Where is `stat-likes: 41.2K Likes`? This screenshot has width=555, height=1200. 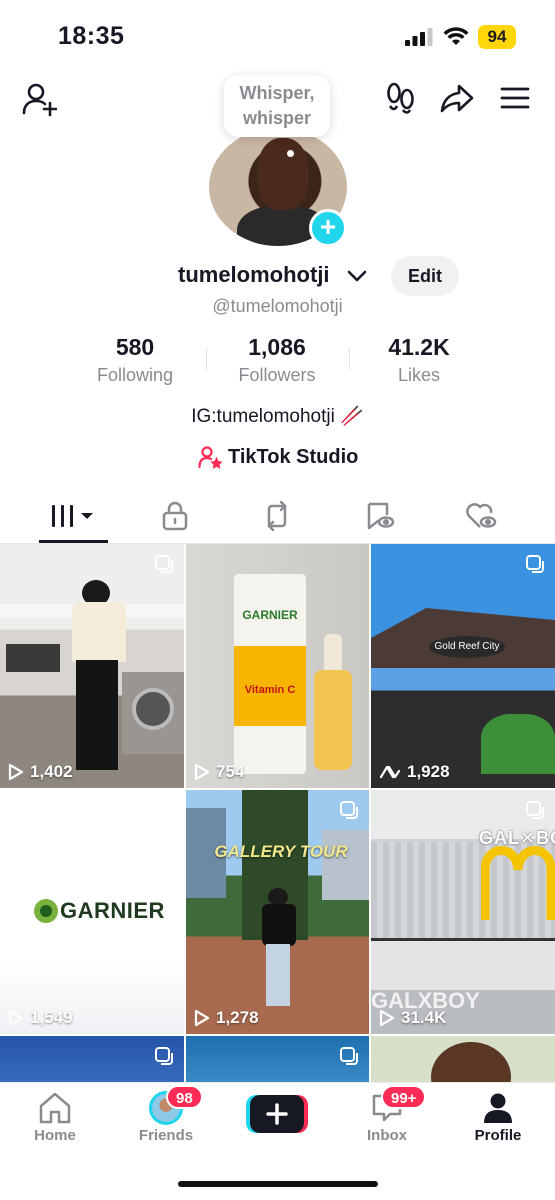
stat-likes: 41.2K Likes is located at coordinates (419, 360).